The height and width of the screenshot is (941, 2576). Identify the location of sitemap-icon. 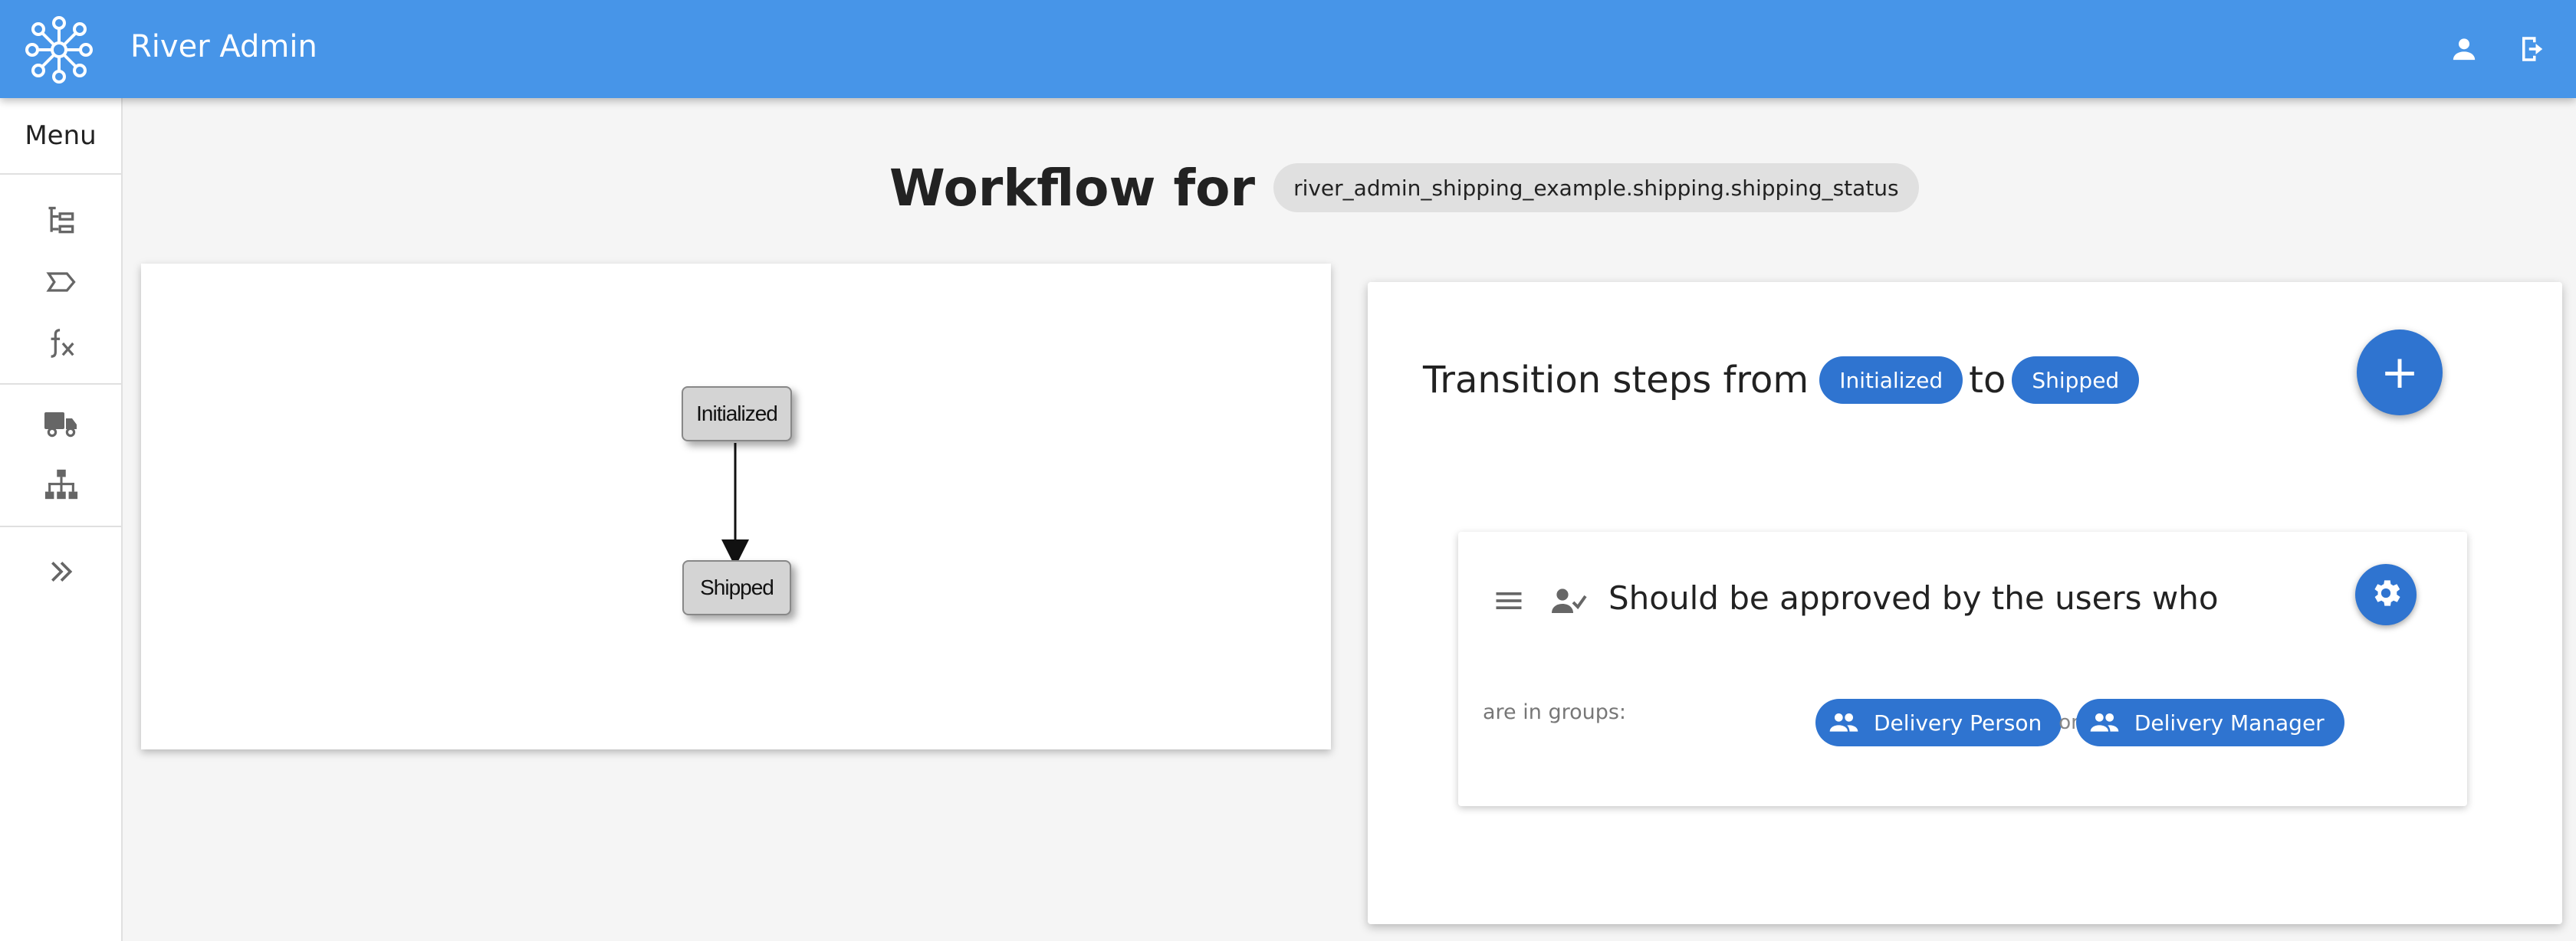
(62, 486).